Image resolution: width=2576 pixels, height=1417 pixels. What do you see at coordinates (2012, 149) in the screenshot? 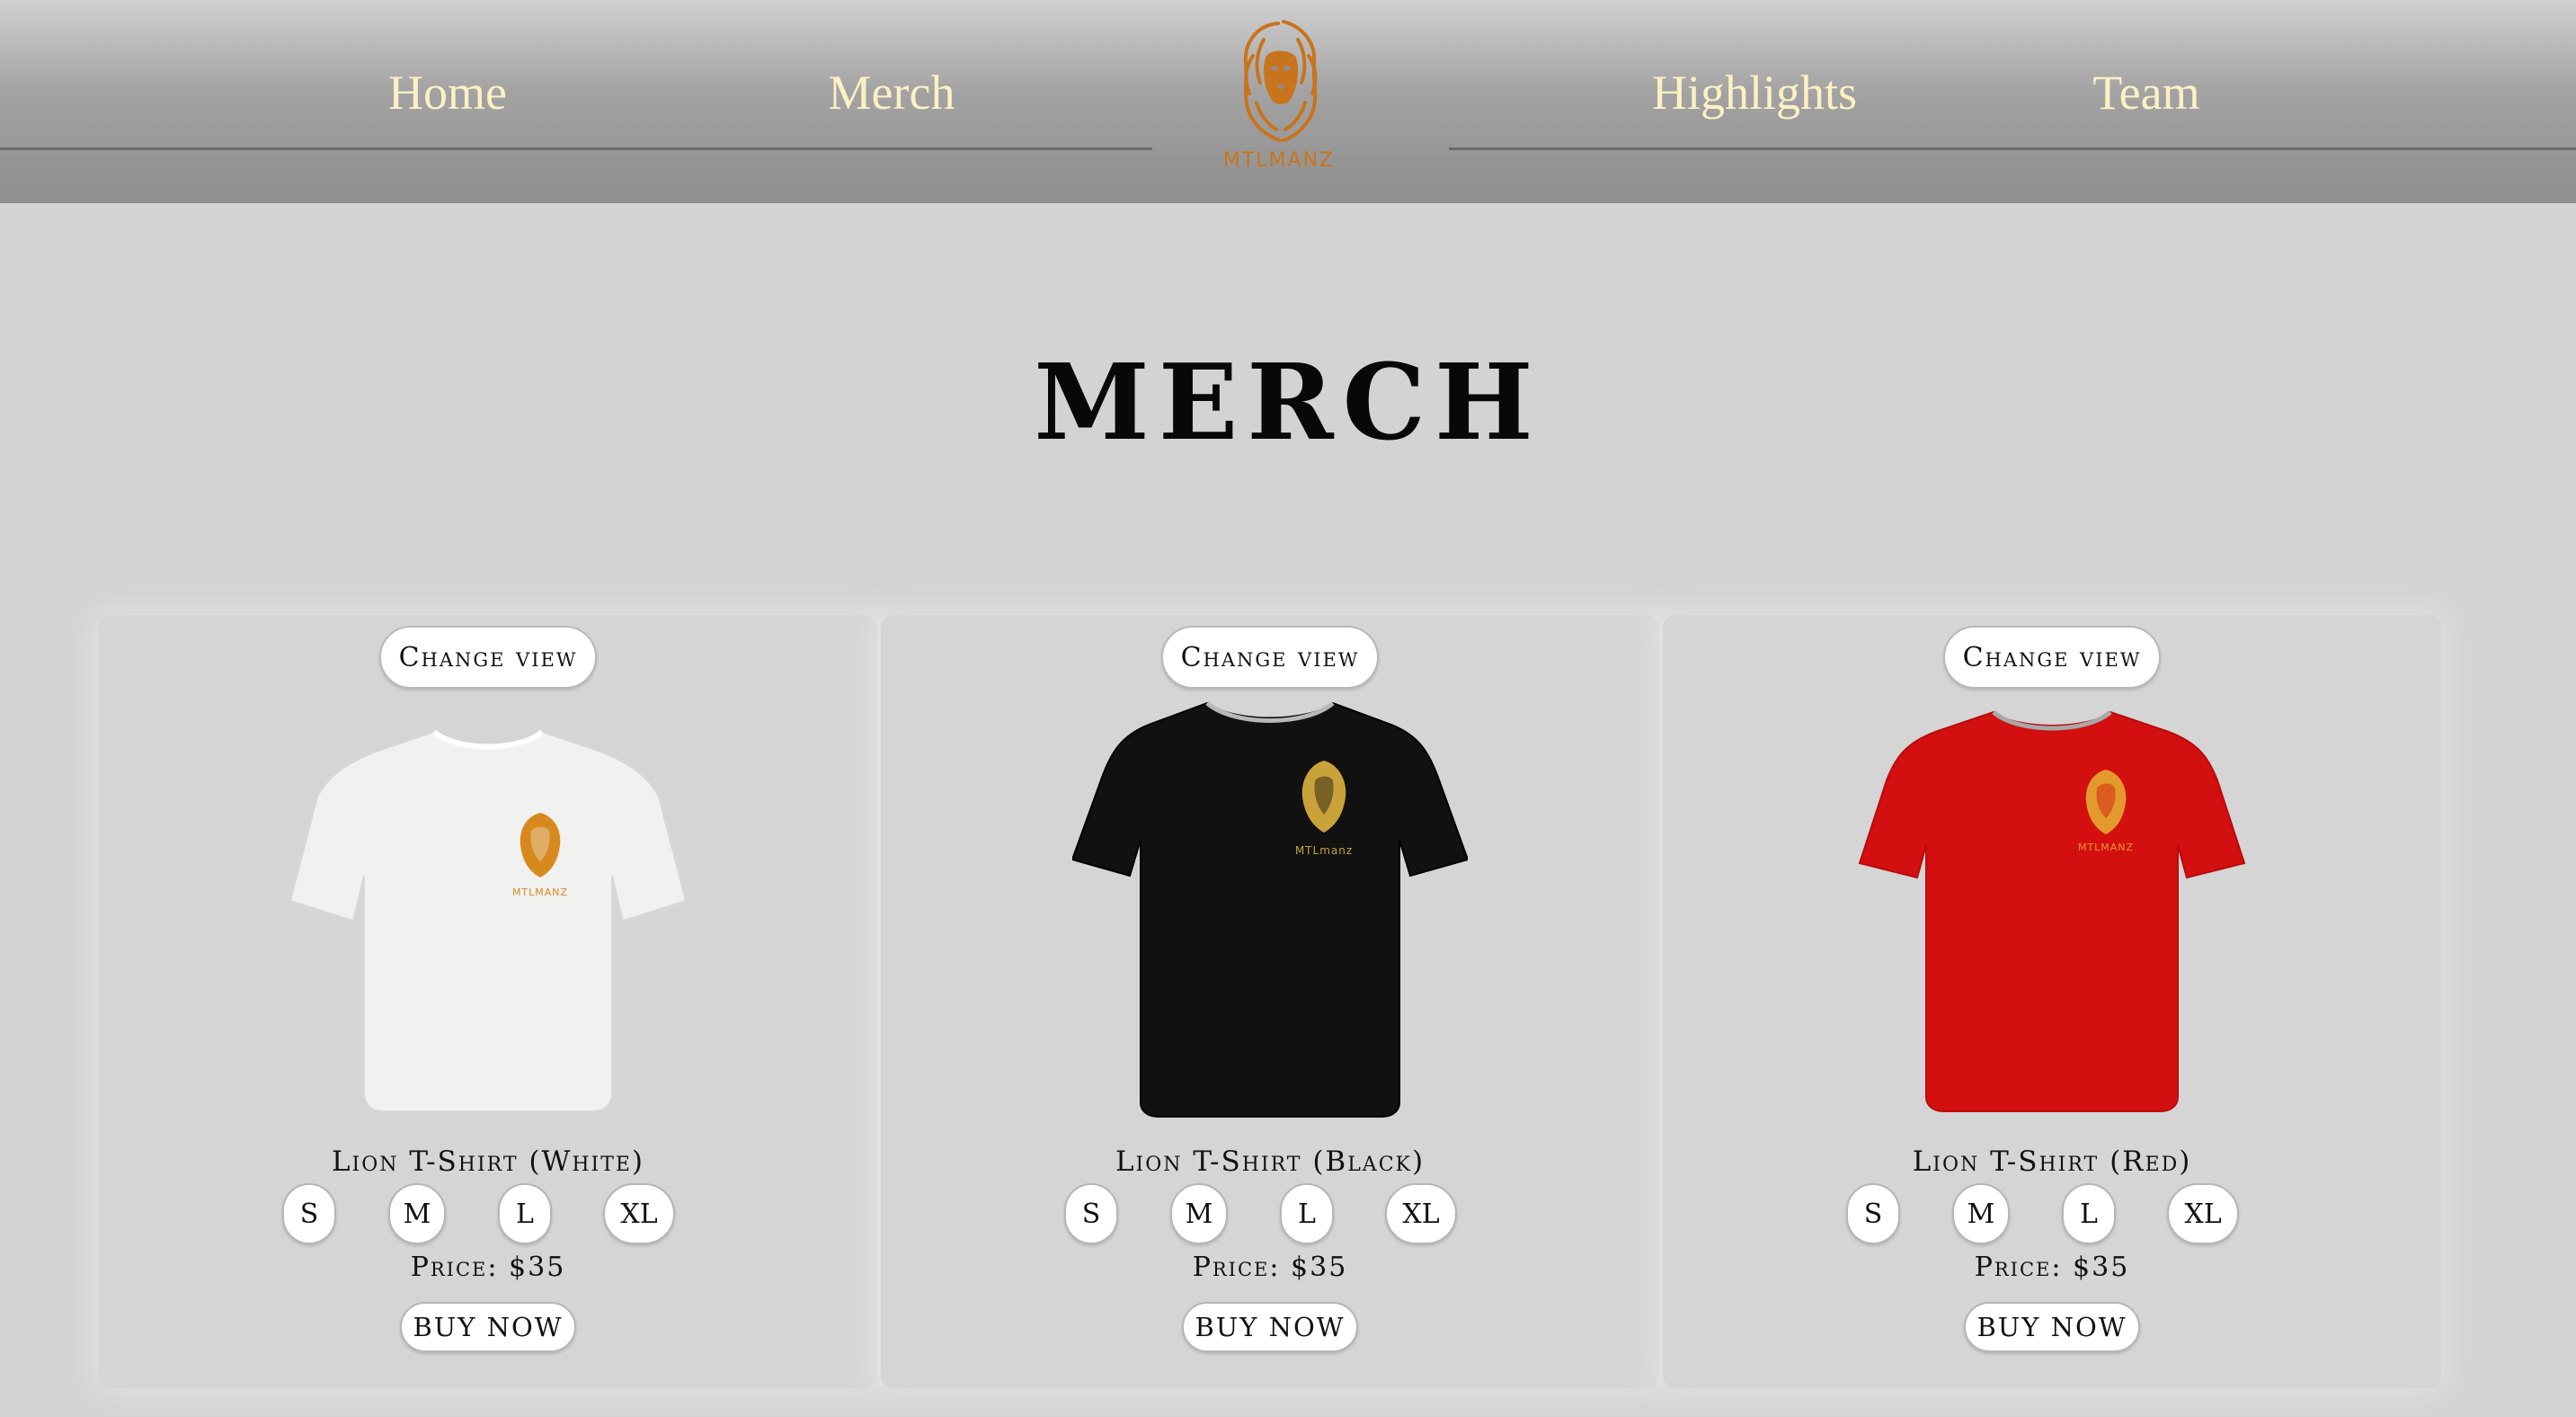
I see `nav-divider-right` at bounding box center [2012, 149].